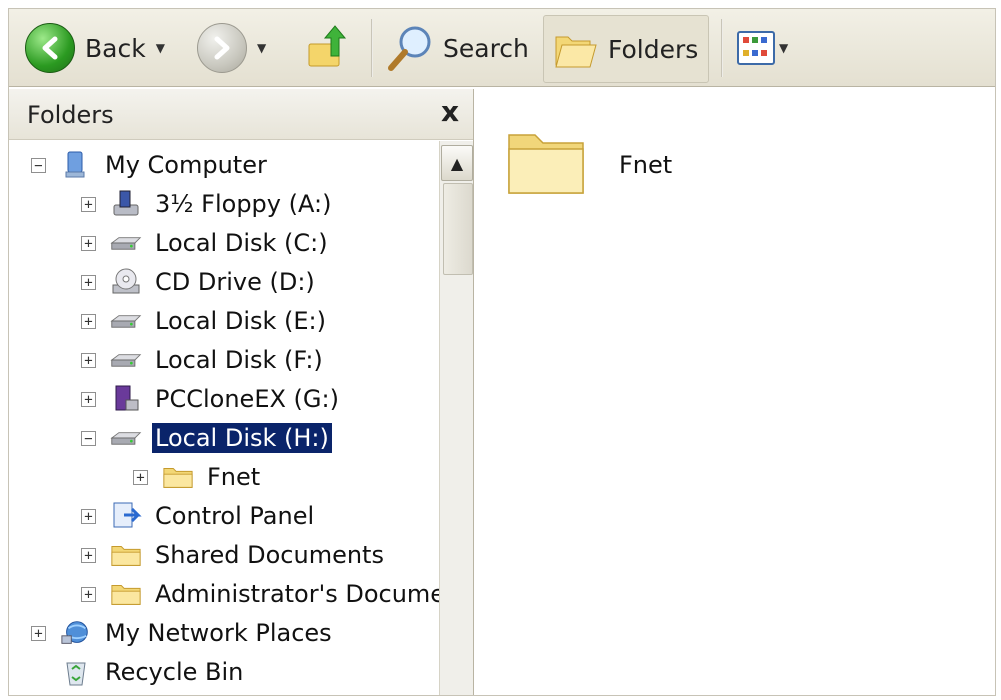 The height and width of the screenshot is (700, 1001). What do you see at coordinates (76, 672) in the screenshot?
I see `recycle-bin-icon` at bounding box center [76, 672].